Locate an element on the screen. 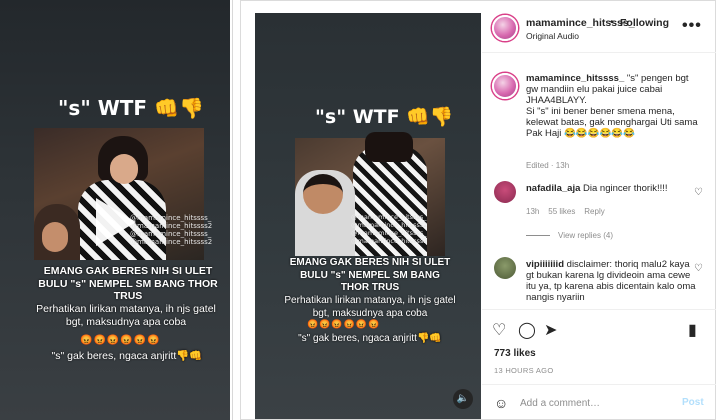  caption-meta: Edited · 13h is located at coordinates (548, 165).